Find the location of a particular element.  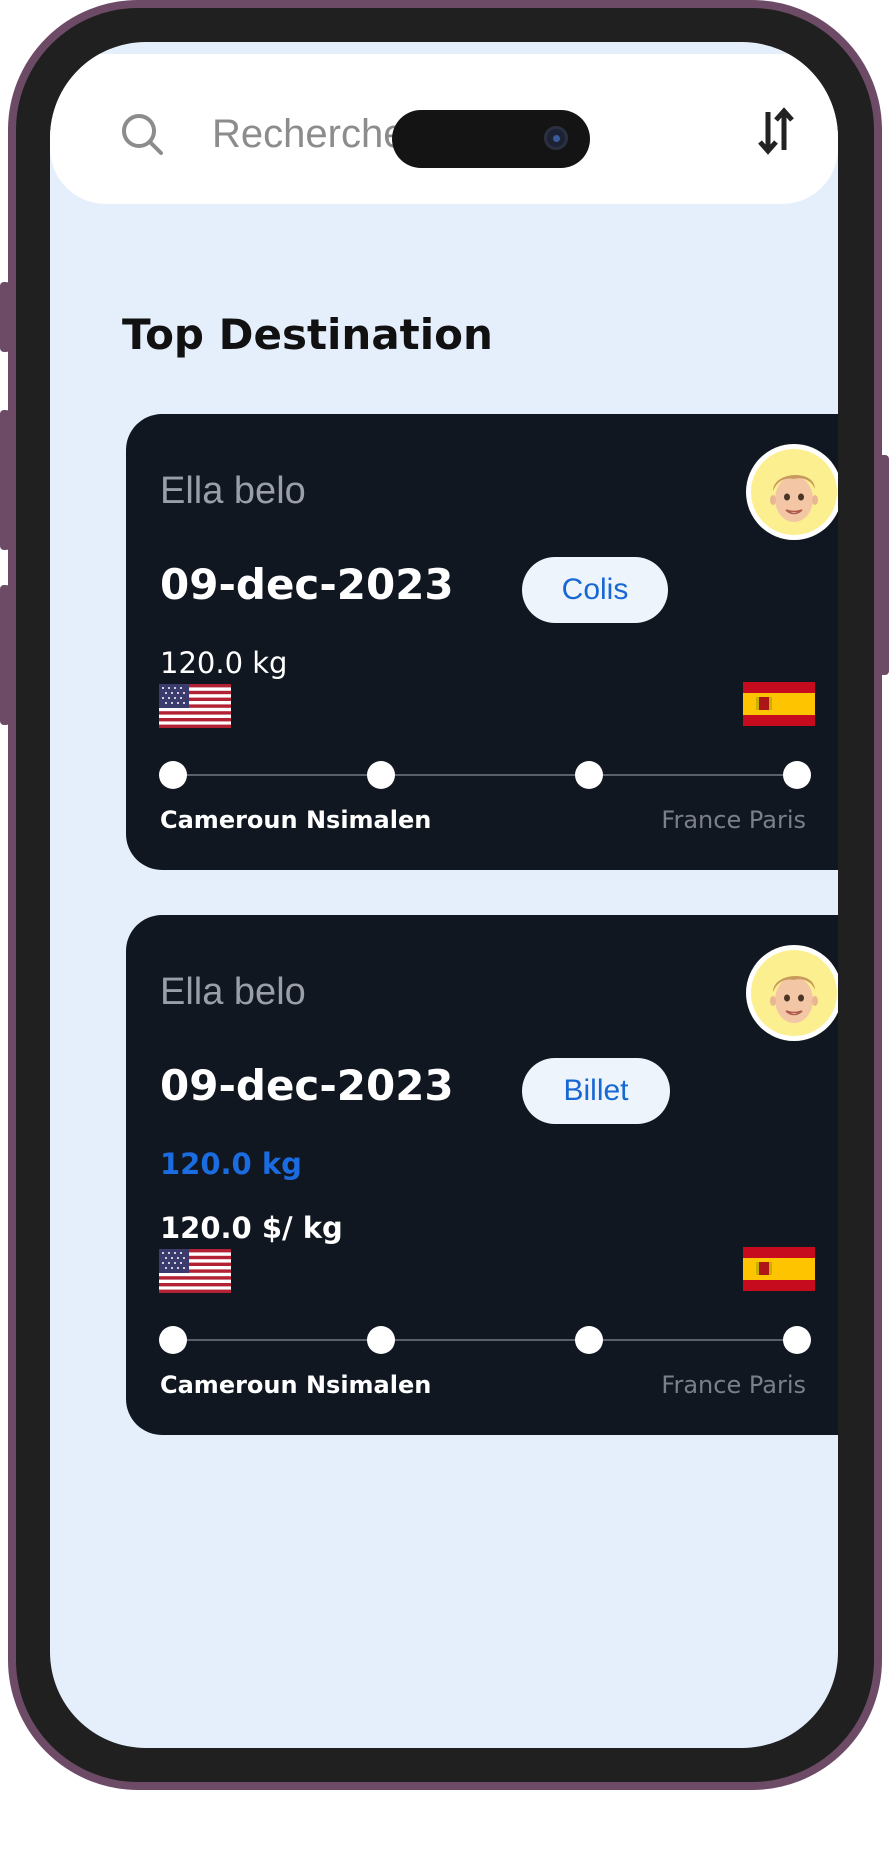

type-badge-billet: Billet is located at coordinates (596, 1091).